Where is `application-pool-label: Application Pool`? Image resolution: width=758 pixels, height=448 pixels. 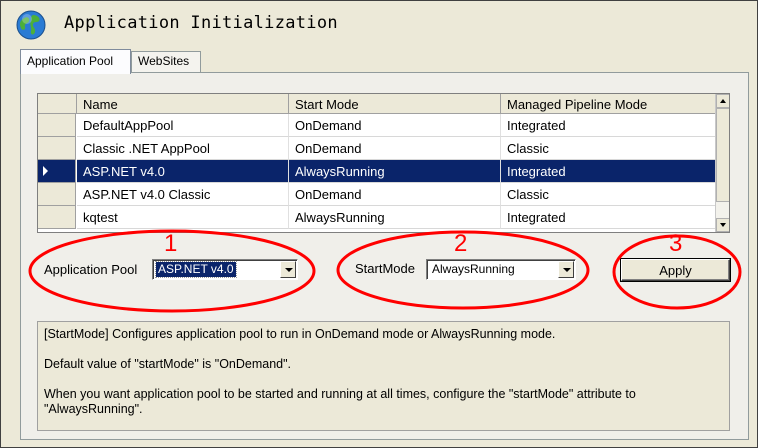 application-pool-label: Application Pool is located at coordinates (91, 269).